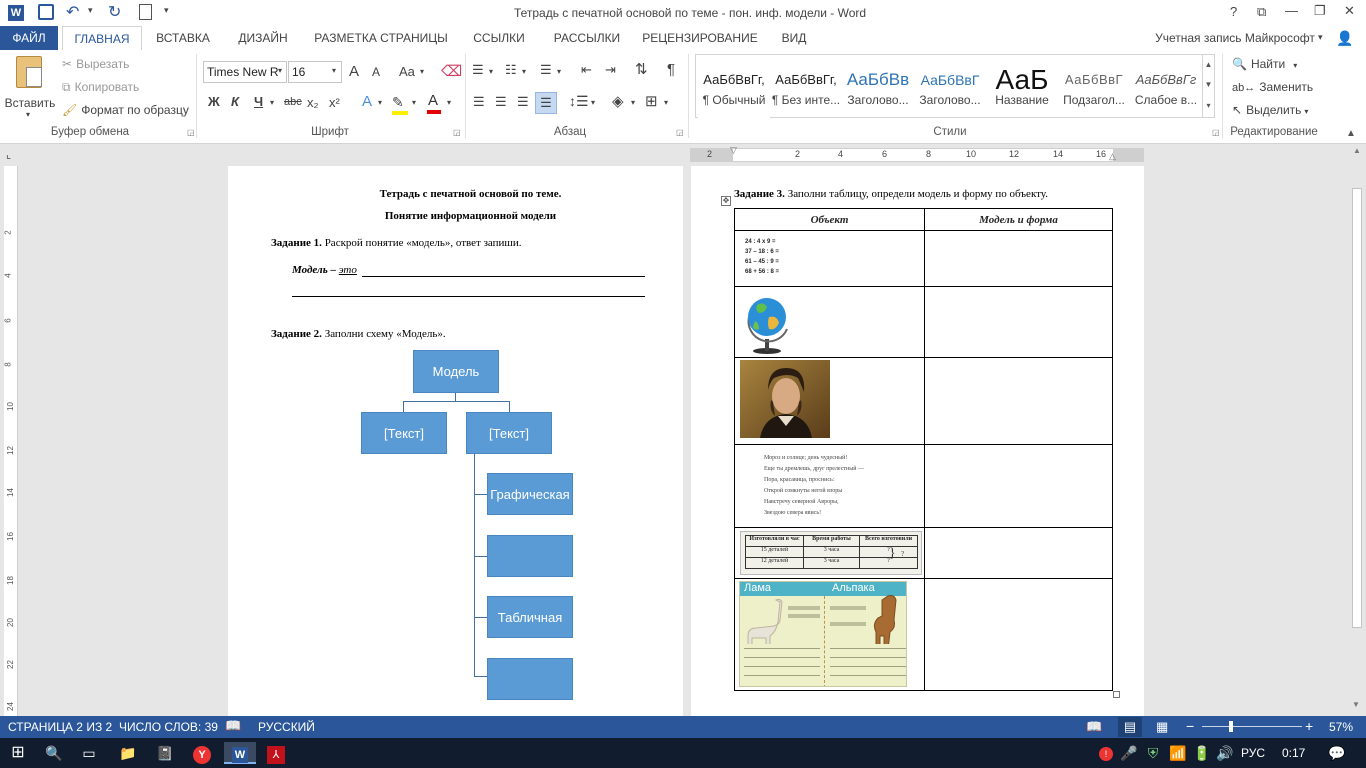  Describe the element at coordinates (456, 371) in the screenshot. I see `diagram-root: Модель` at that location.